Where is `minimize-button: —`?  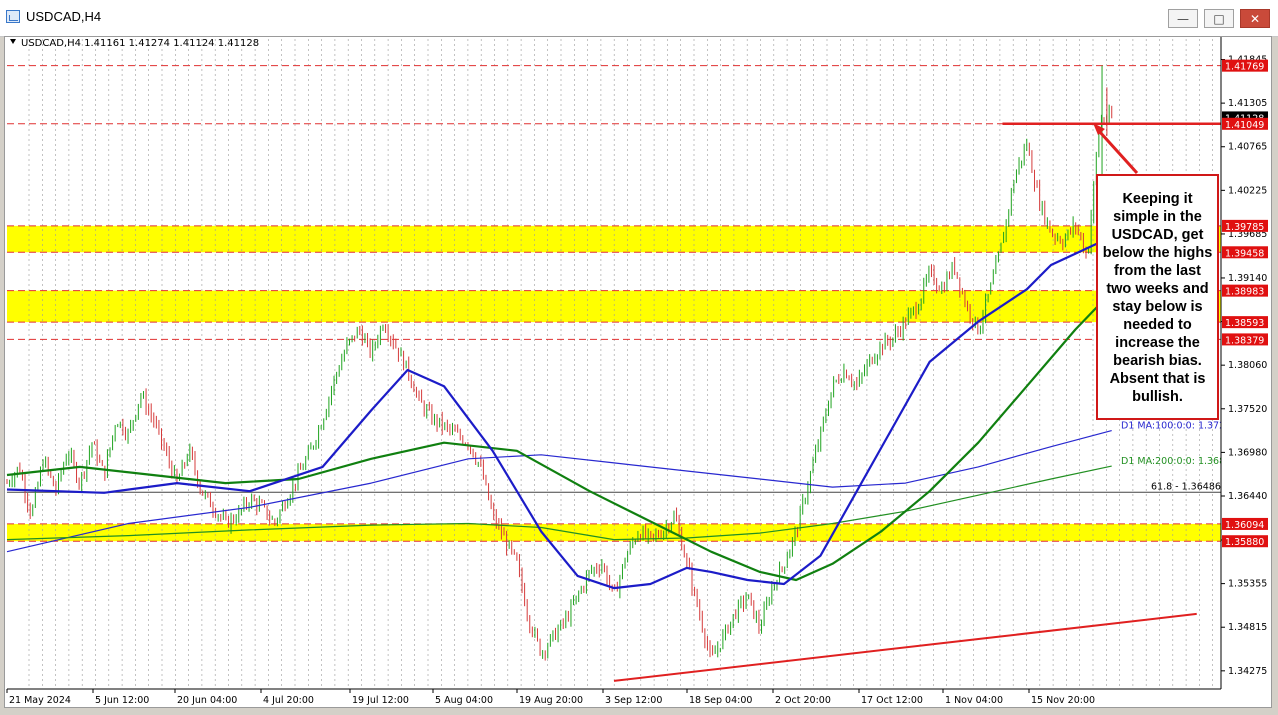 minimize-button: — is located at coordinates (1183, 18).